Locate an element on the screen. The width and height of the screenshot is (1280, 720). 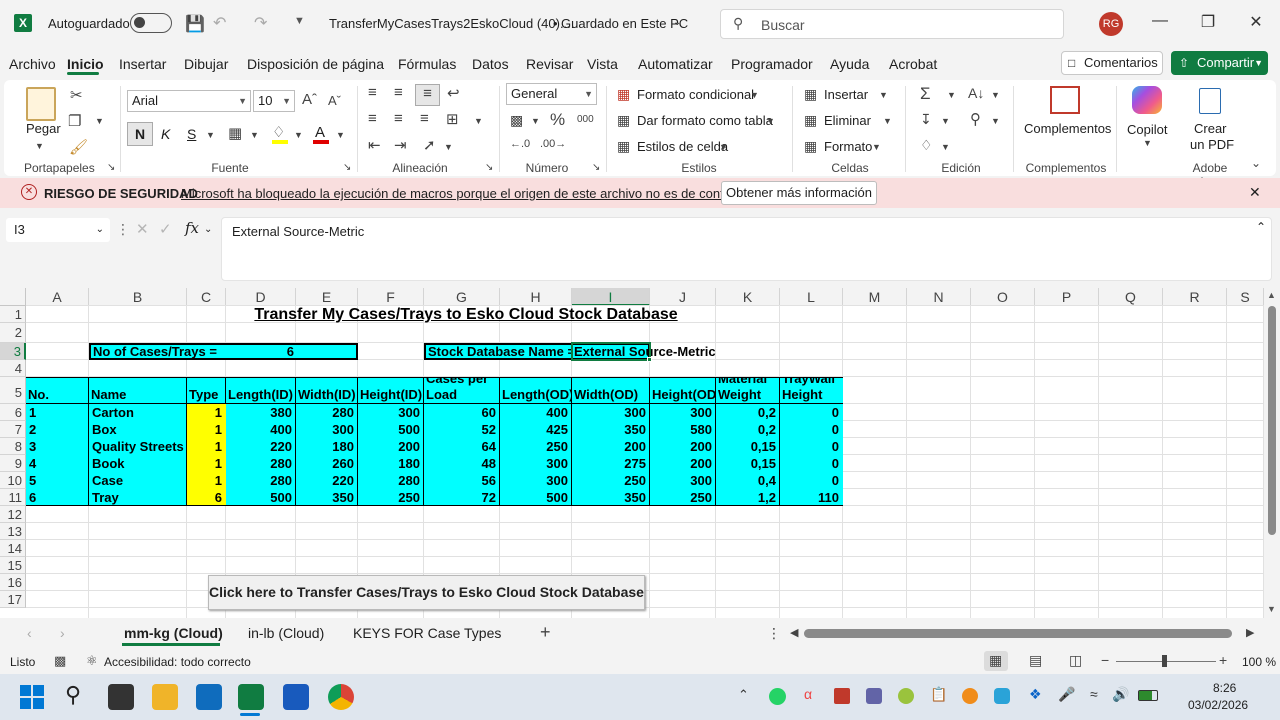
bold-button: N is located at coordinates (140, 134).